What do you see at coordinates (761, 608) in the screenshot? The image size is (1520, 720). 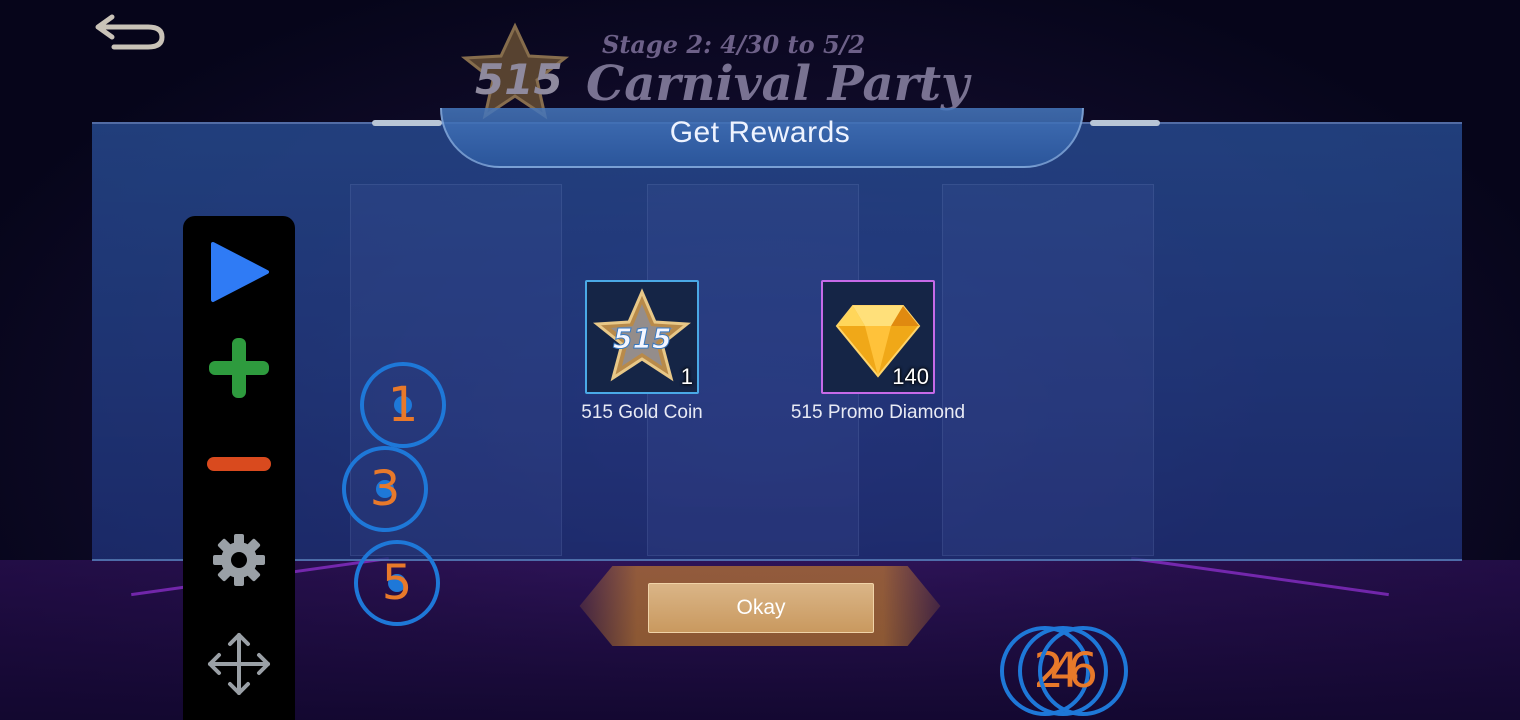 I see `okay-button: Okay` at bounding box center [761, 608].